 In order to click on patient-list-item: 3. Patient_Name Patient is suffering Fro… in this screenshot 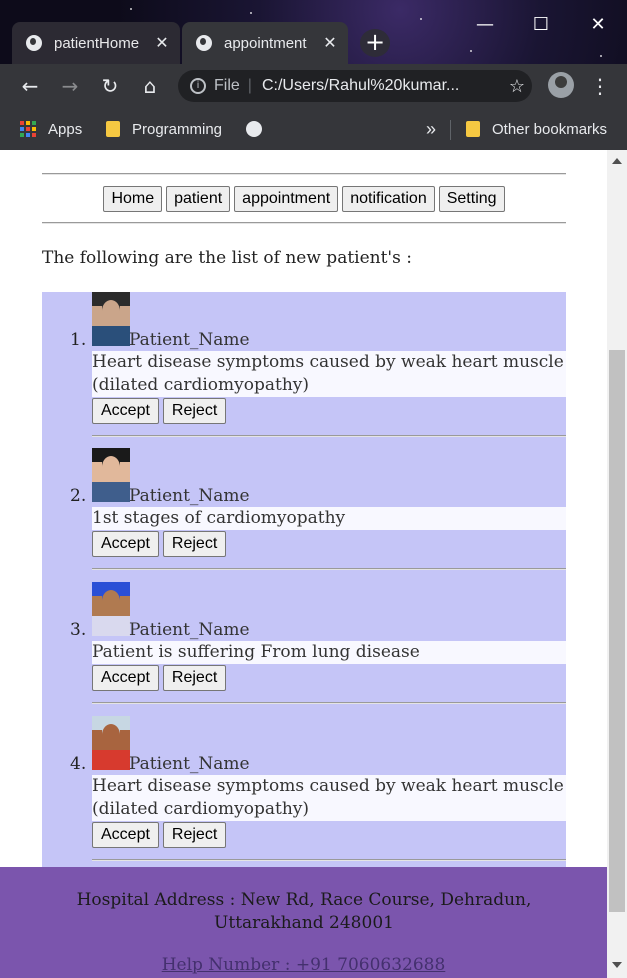, I will do `click(318, 643)`.